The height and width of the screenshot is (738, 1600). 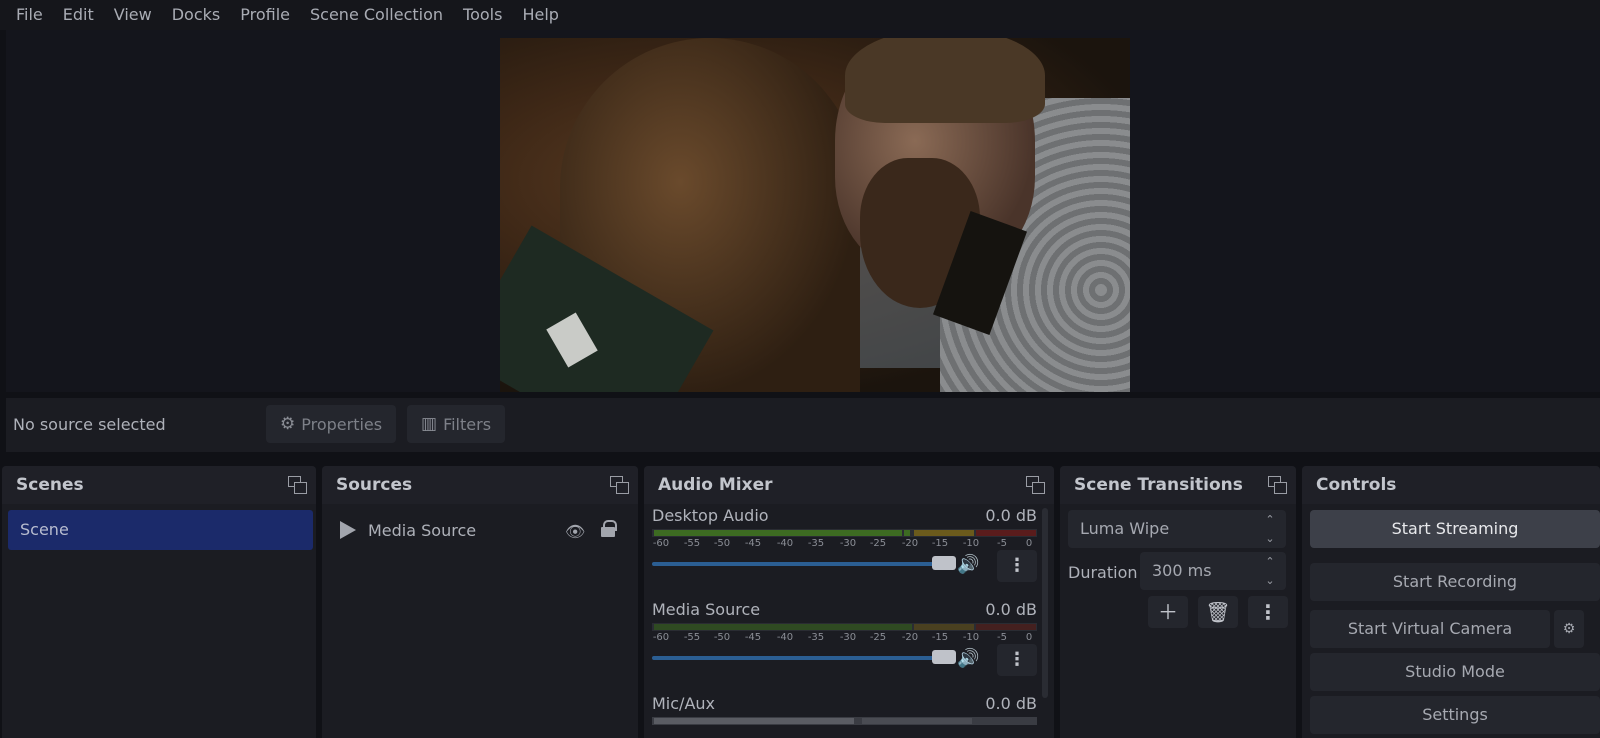 I want to click on controls-title-text: Controls, so click(x=1356, y=485).